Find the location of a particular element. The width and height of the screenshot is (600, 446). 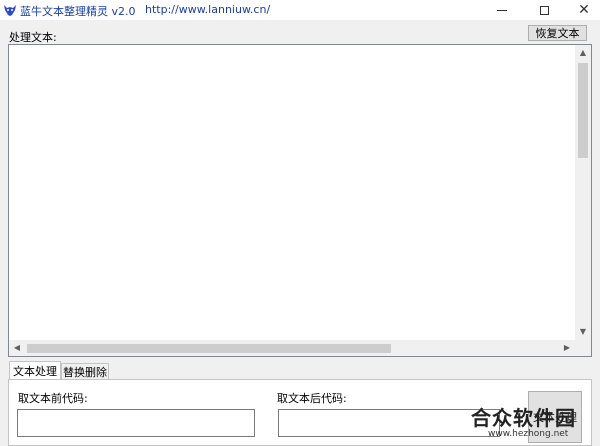

minimize-icon is located at coordinates (502, 10).